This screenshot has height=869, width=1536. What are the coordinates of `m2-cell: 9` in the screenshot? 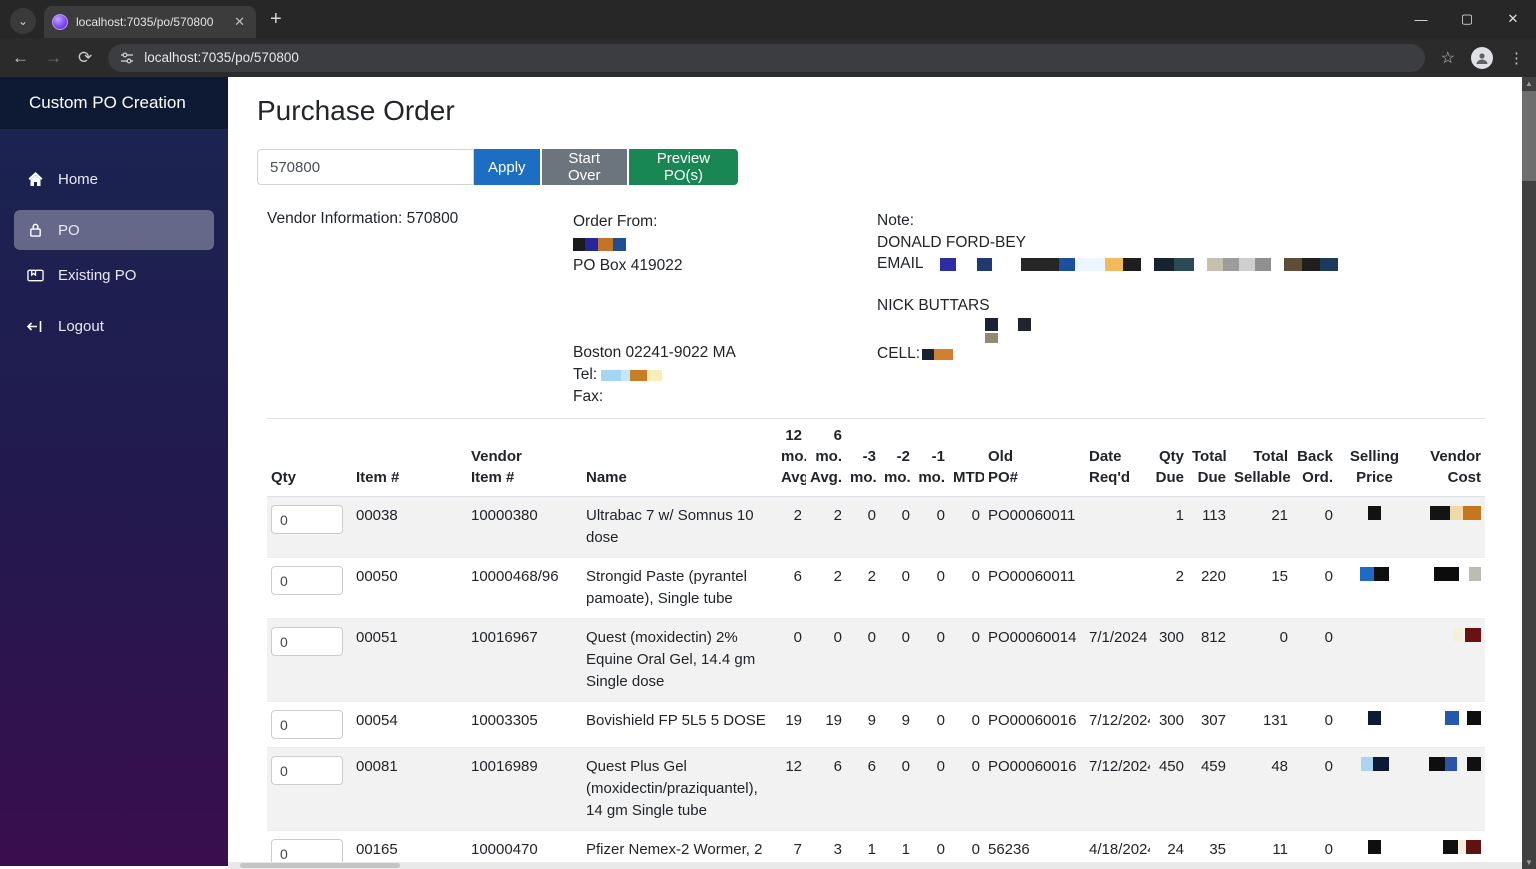 It's located at (905, 720).